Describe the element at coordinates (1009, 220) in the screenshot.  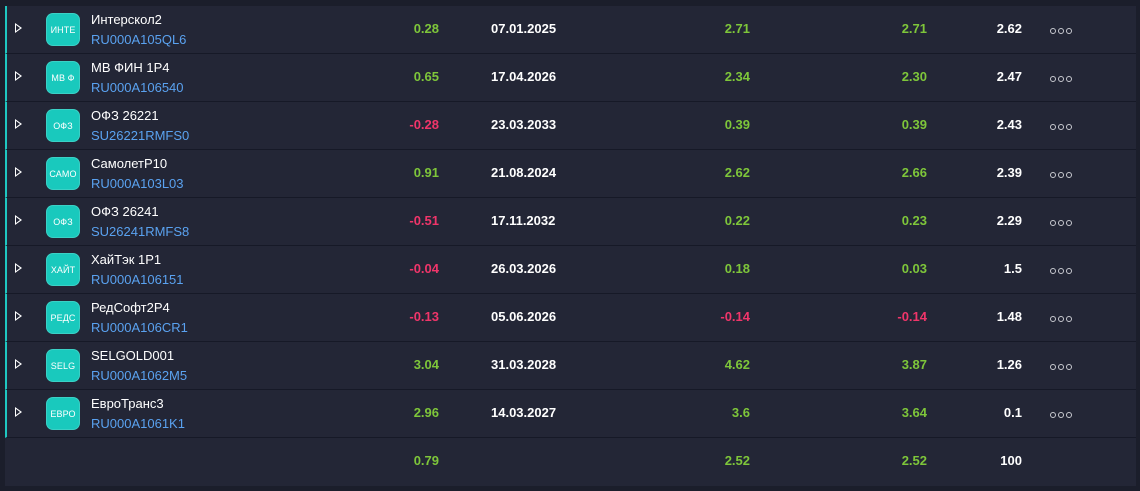
I see `weight-value: 2.29` at that location.